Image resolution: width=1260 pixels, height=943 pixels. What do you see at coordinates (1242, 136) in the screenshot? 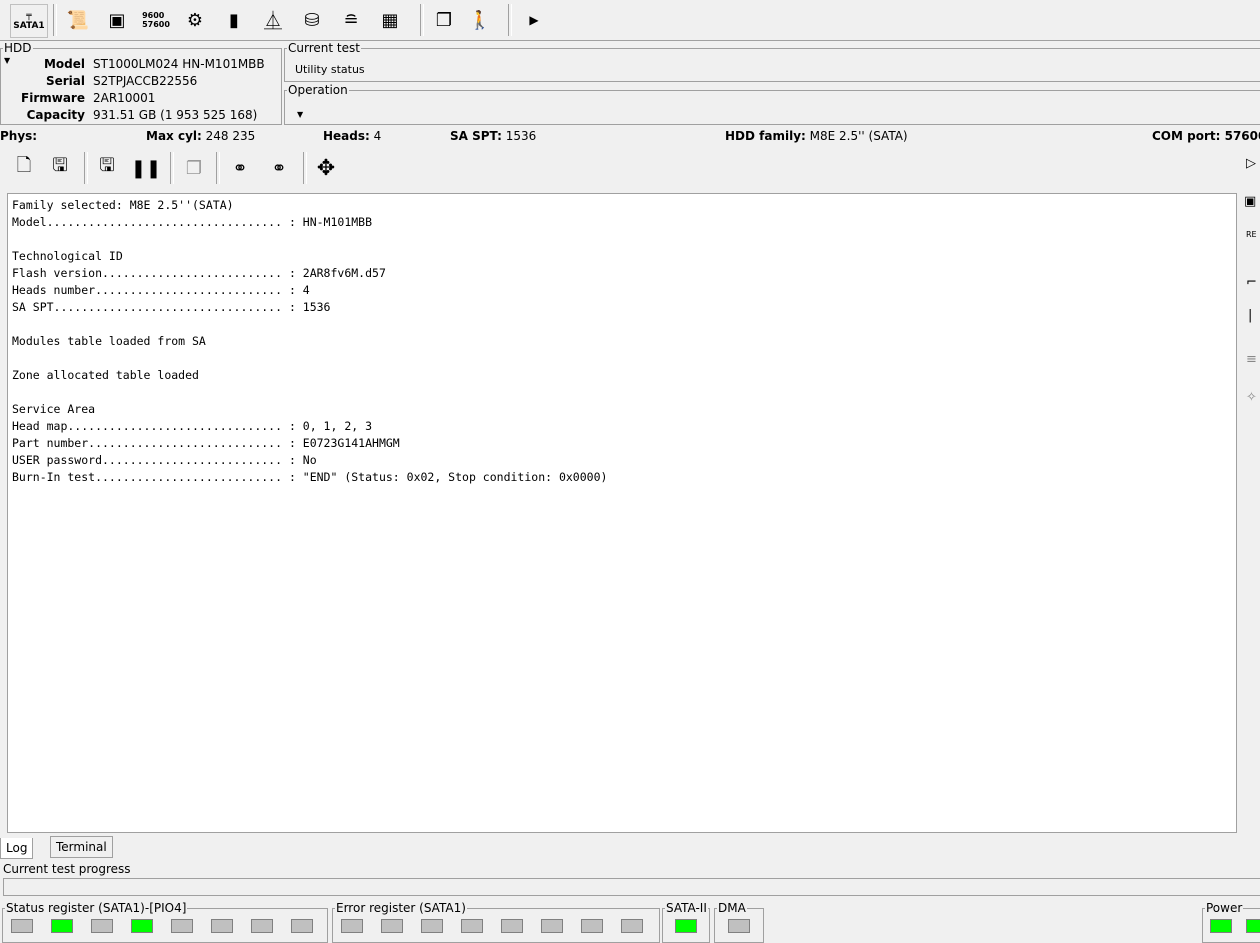
I see `com-port-value: 57600 b` at bounding box center [1242, 136].